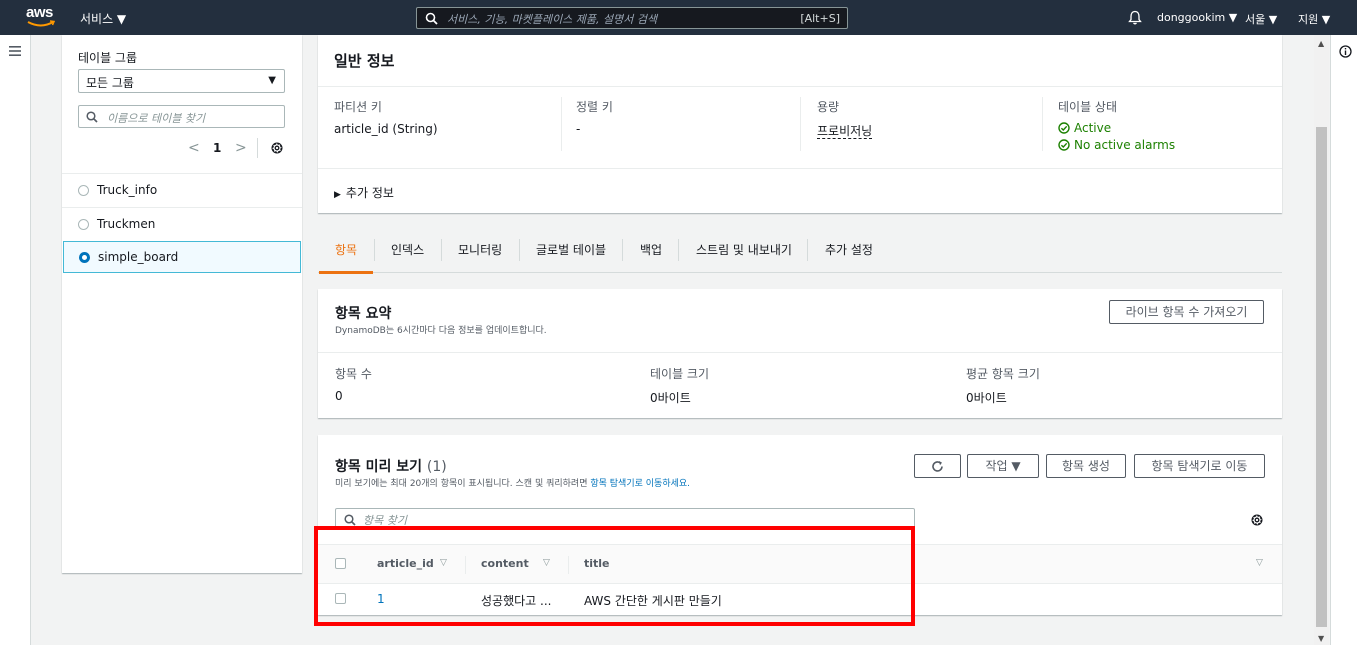 The height and width of the screenshot is (645, 1357). I want to click on scroll-thumb, so click(1321, 377).